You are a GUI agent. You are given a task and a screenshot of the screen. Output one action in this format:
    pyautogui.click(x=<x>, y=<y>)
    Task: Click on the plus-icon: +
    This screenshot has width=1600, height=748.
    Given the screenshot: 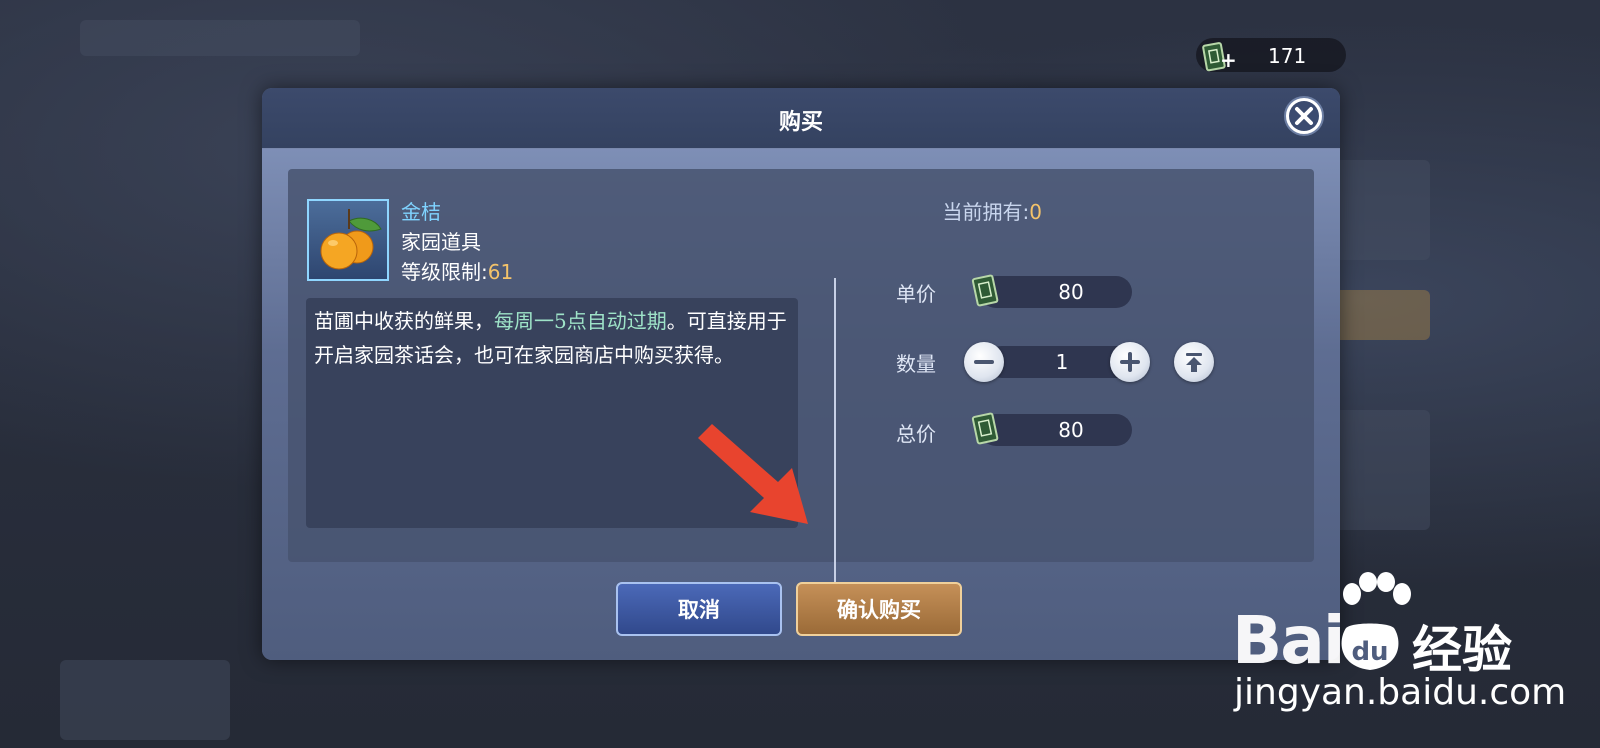 What is the action you would take?
    pyautogui.click(x=1228, y=60)
    